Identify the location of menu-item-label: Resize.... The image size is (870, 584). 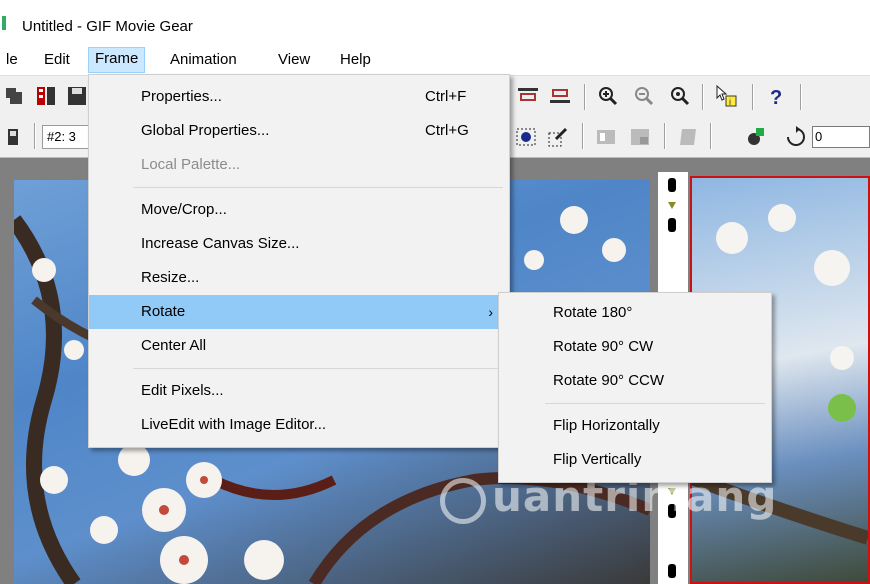
(170, 277).